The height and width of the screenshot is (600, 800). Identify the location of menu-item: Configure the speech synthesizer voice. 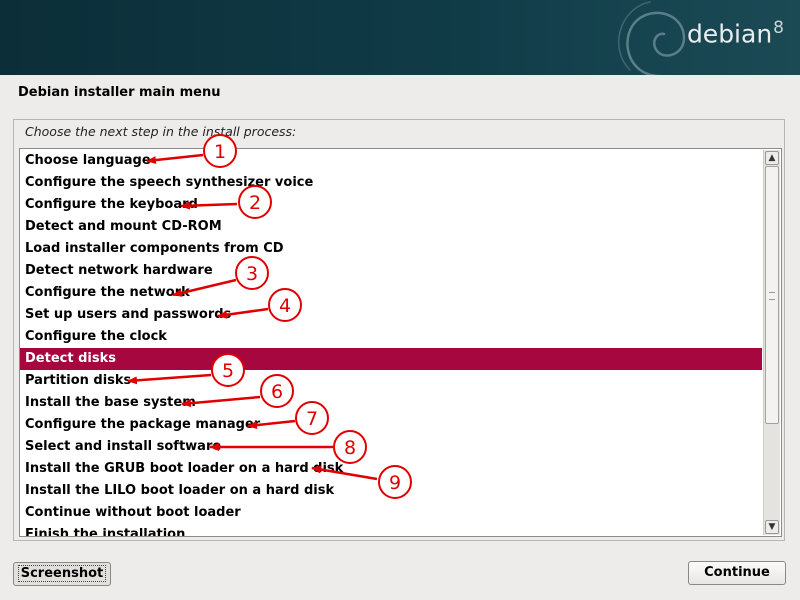
(391, 183).